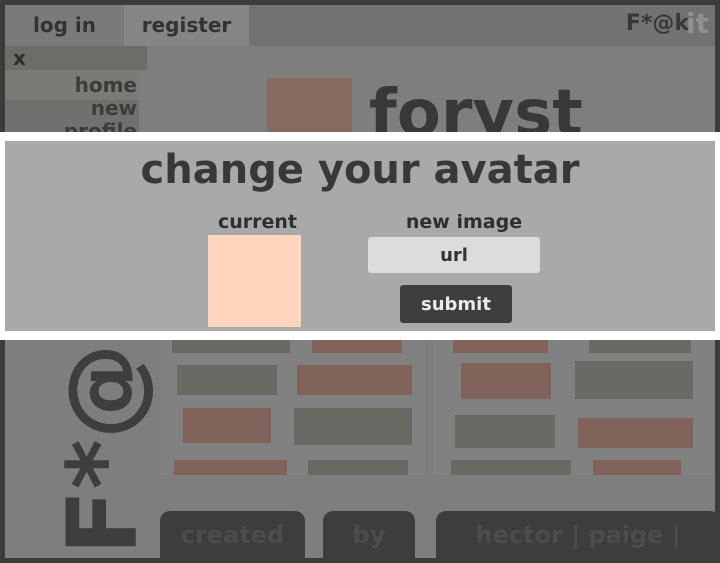 The image size is (720, 563). What do you see at coordinates (454, 255) in the screenshot?
I see `avatar-url-input` at bounding box center [454, 255].